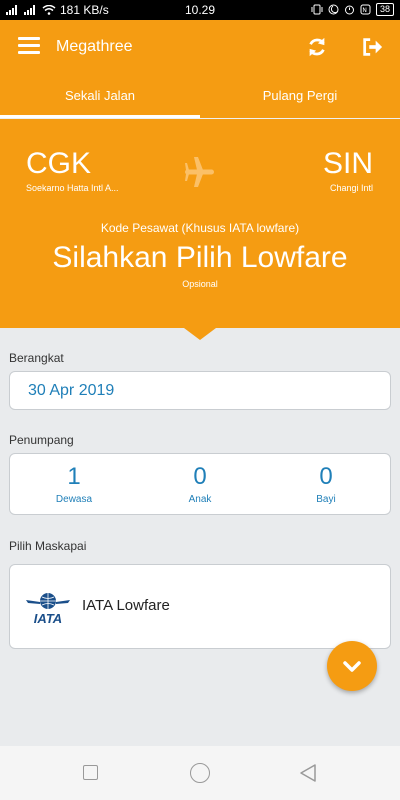 Image resolution: width=400 pixels, height=800 pixels. Describe the element at coordinates (349, 10) in the screenshot. I see `alarm-icon` at that location.